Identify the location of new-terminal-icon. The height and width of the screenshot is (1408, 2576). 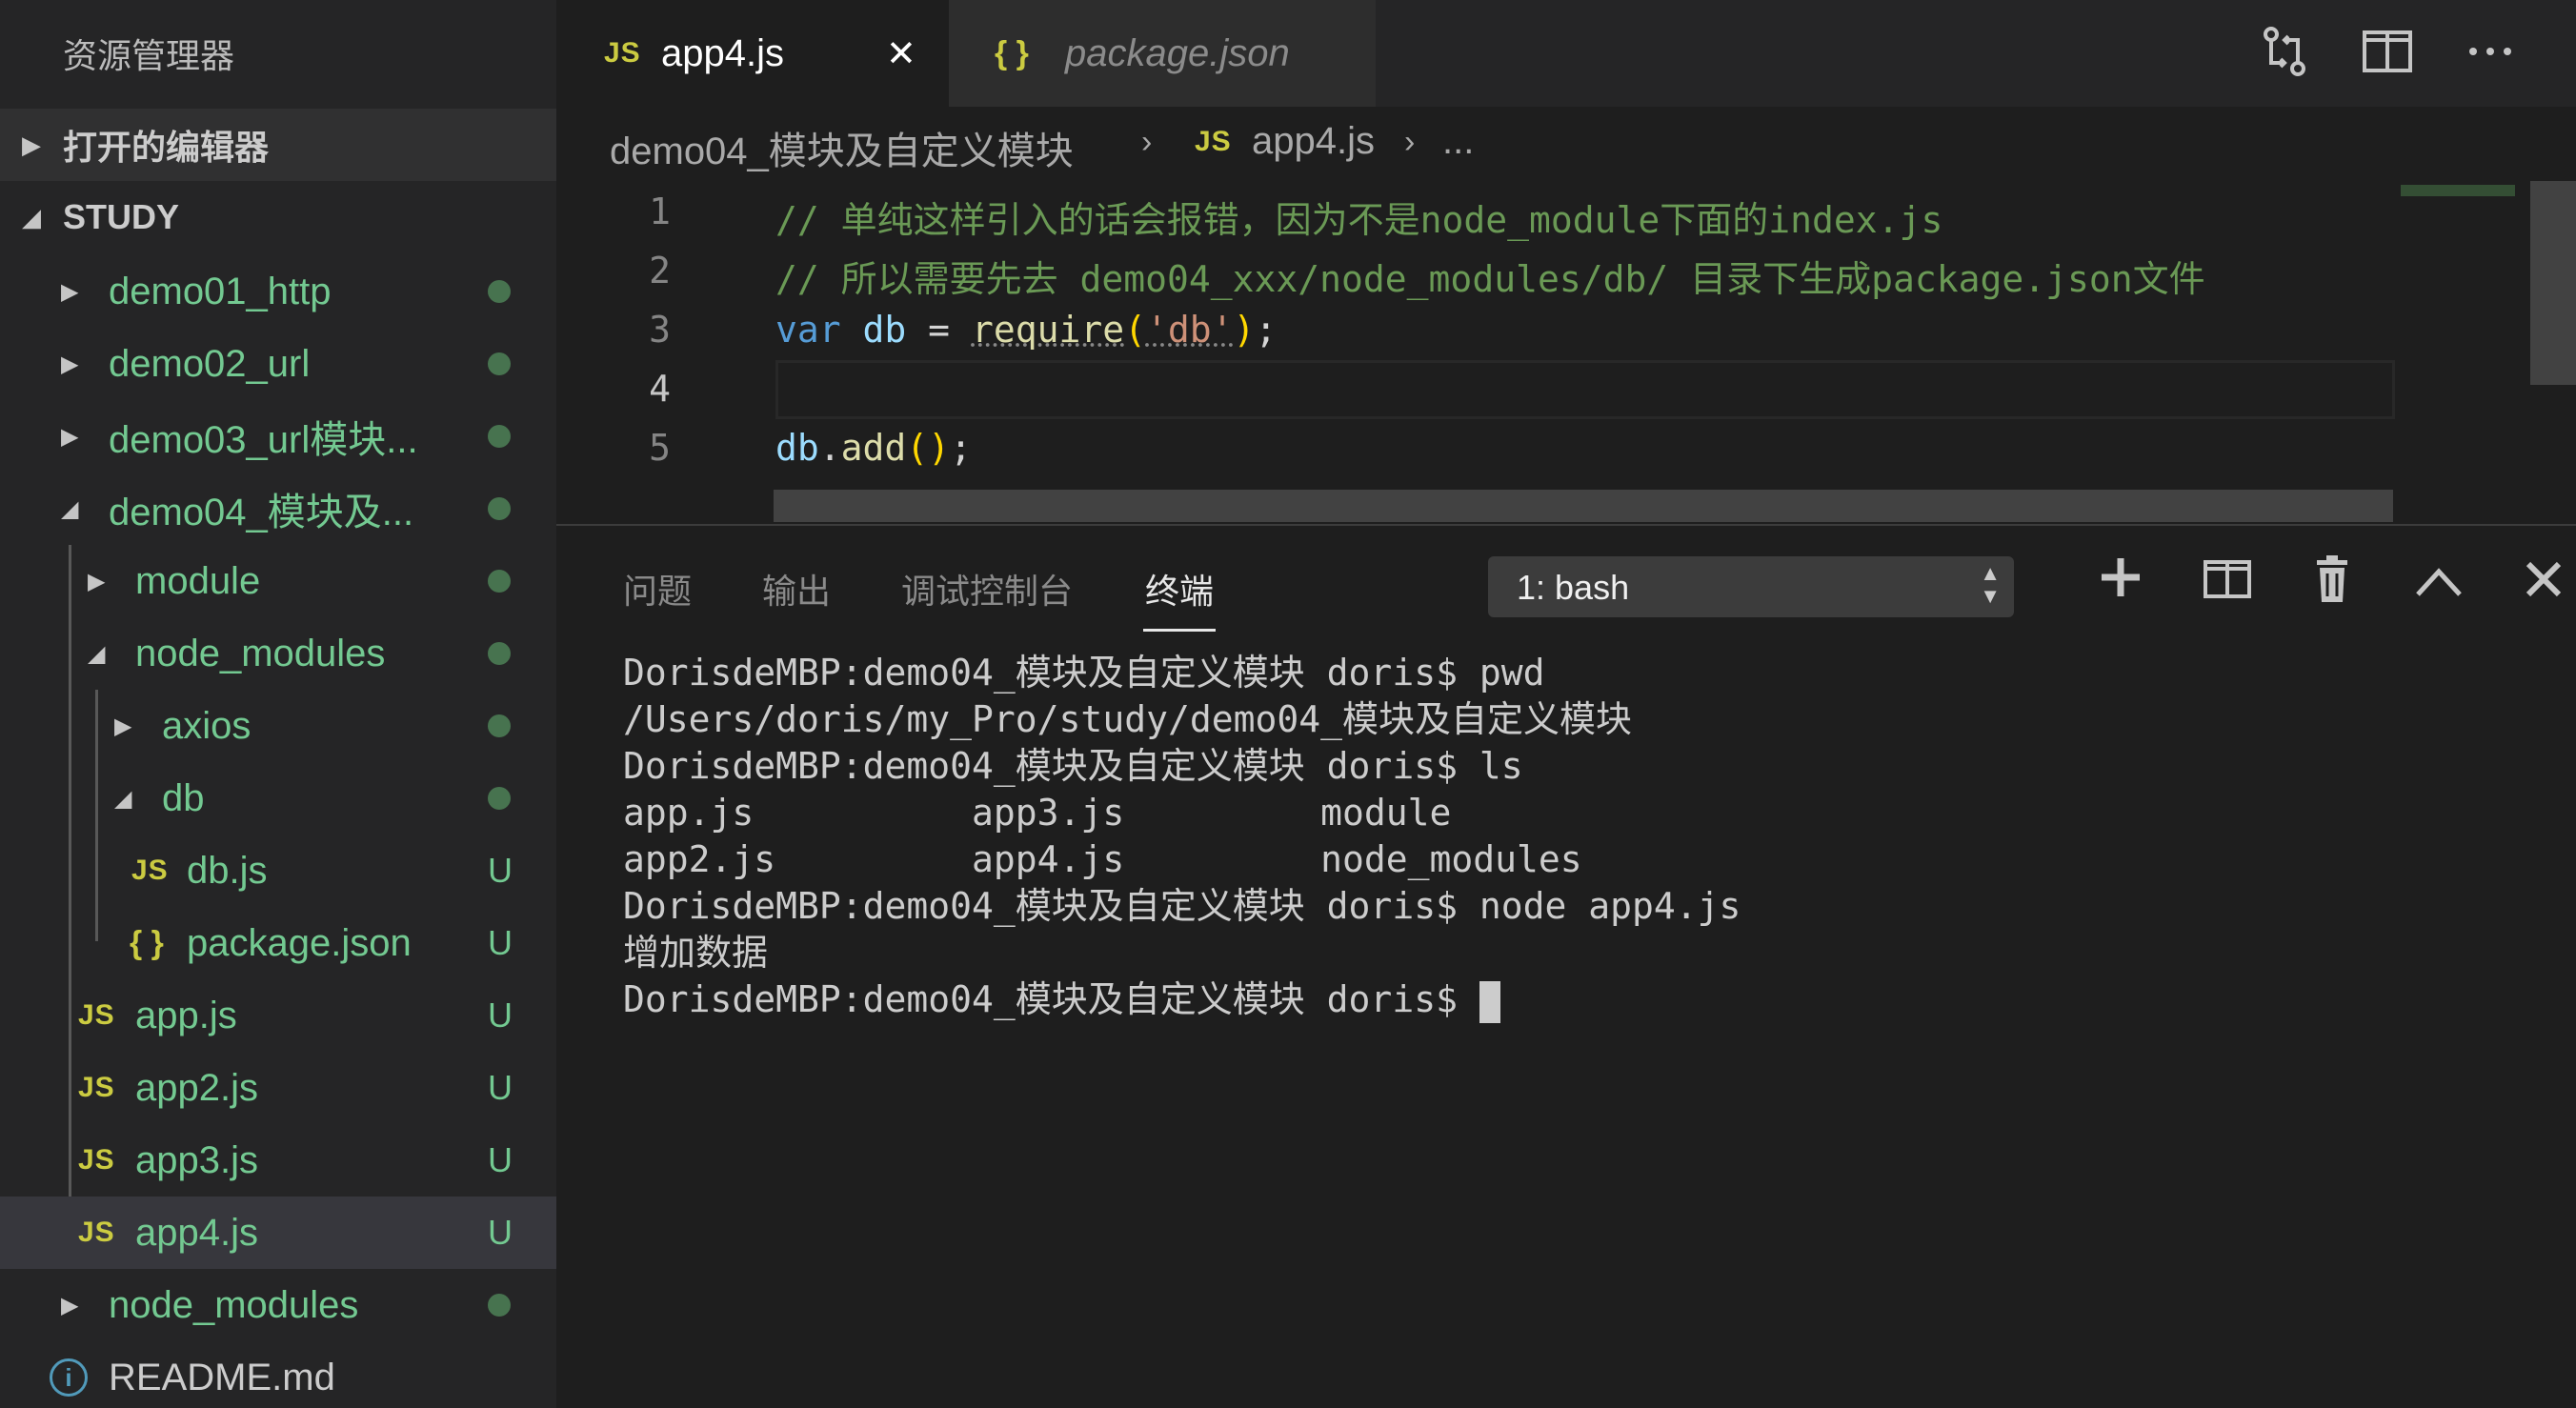
(2120, 584).